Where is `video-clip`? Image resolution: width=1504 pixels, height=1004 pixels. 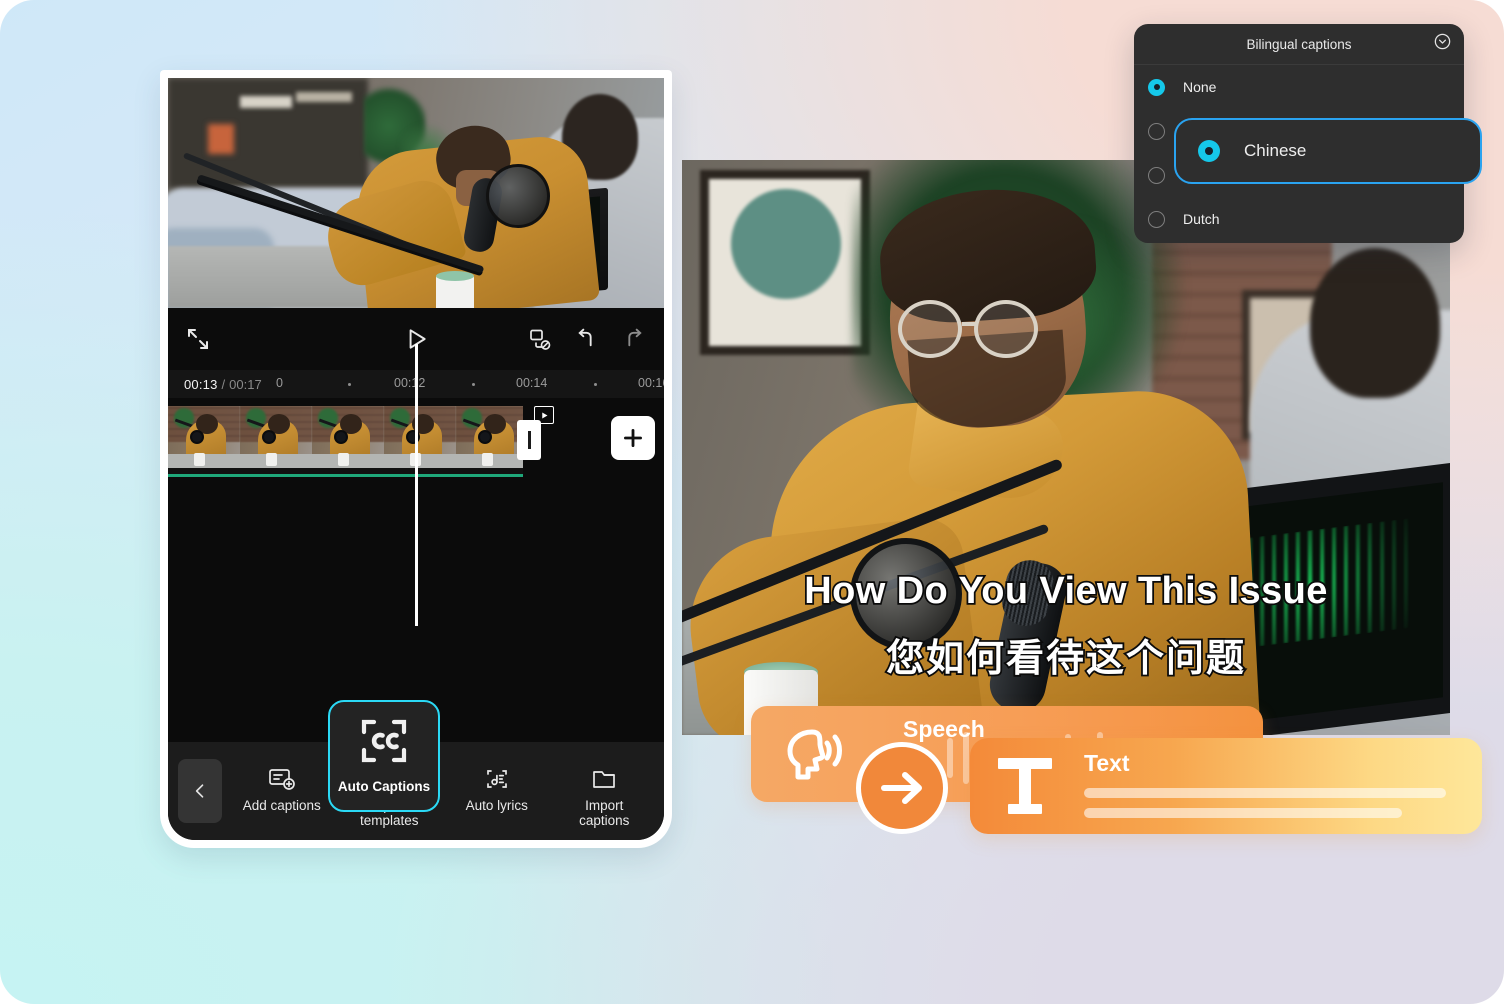
video-clip is located at coordinates (345, 440).